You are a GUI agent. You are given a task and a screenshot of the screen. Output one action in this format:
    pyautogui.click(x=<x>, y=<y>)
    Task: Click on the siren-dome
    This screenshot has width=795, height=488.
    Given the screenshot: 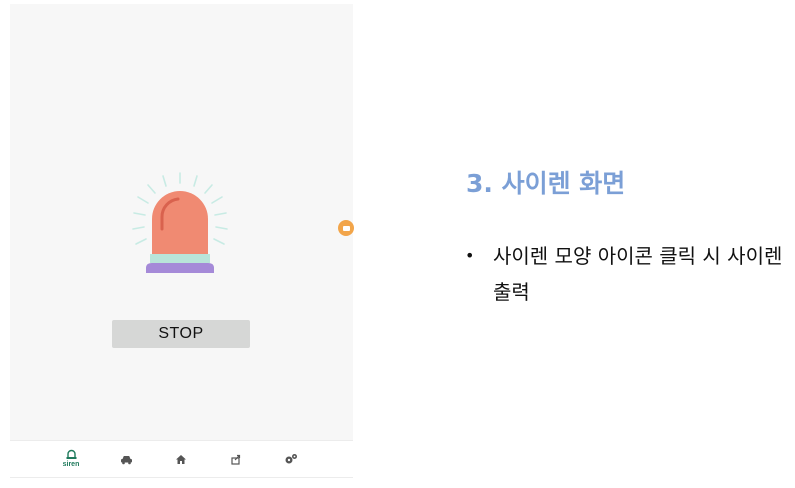 What is the action you would take?
    pyautogui.click(x=180, y=223)
    